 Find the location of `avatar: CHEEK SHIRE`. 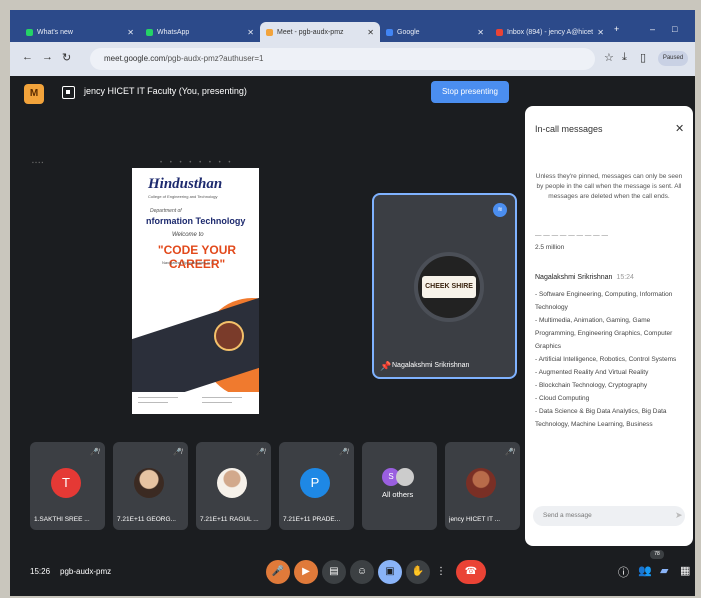

avatar: CHEEK SHIRE is located at coordinates (449, 287).